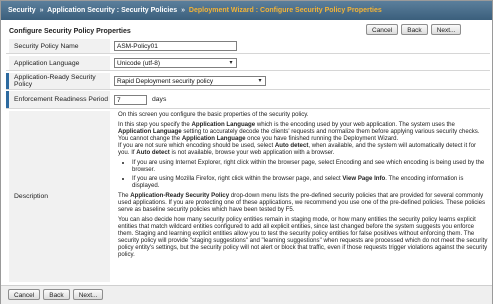 The height and width of the screenshot is (304, 493). Describe the element at coordinates (248, 100) in the screenshot. I see `row-enforcement-readiness: Enforcement Readiness Period 7 days` at that location.